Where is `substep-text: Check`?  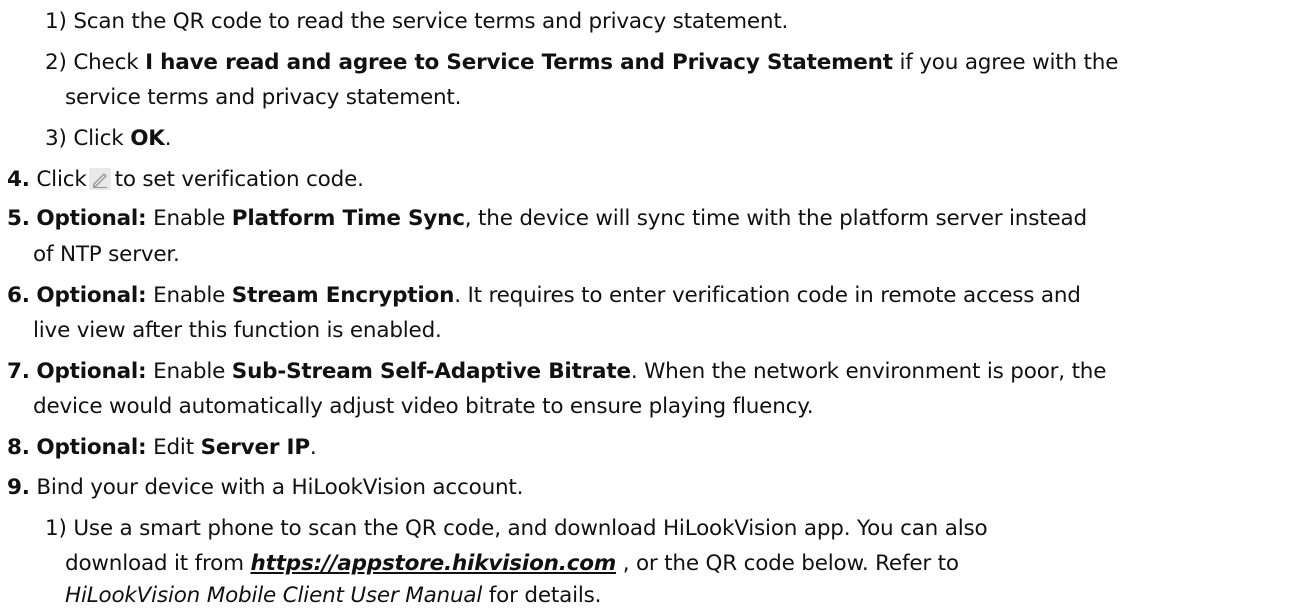 substep-text: Check is located at coordinates (106, 62).